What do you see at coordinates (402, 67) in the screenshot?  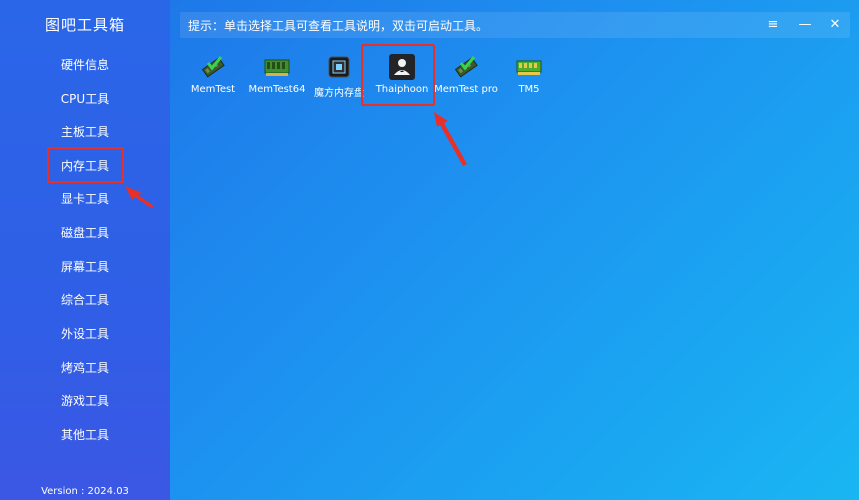 I see `thaiphoon-logo-icon` at bounding box center [402, 67].